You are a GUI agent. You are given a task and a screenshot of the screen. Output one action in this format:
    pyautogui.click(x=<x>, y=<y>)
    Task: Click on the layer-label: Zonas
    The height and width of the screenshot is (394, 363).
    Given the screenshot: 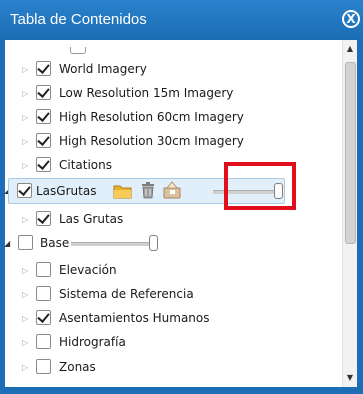 What is the action you would take?
    pyautogui.click(x=77, y=367)
    